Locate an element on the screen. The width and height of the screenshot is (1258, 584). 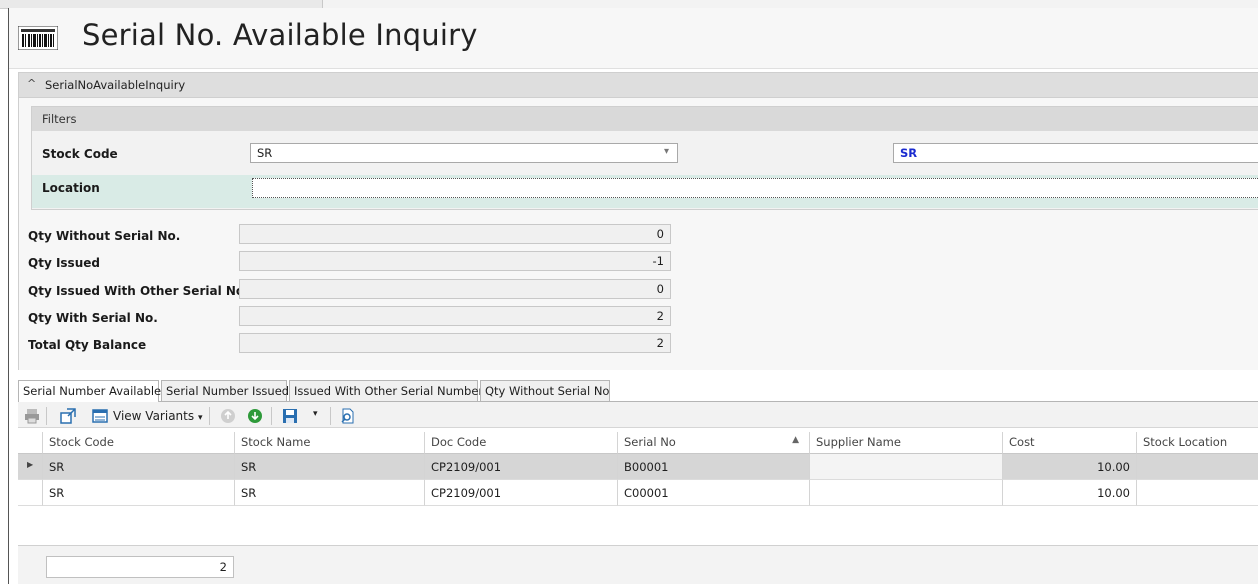
stock-code-label: Stock Code is located at coordinates (80, 154).